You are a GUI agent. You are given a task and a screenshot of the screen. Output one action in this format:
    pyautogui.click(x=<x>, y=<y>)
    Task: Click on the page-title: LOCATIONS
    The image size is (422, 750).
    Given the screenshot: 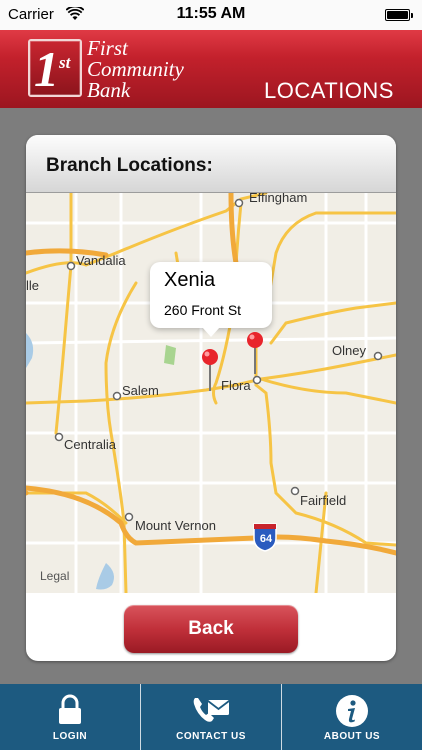 What is the action you would take?
    pyautogui.click(x=328, y=90)
    